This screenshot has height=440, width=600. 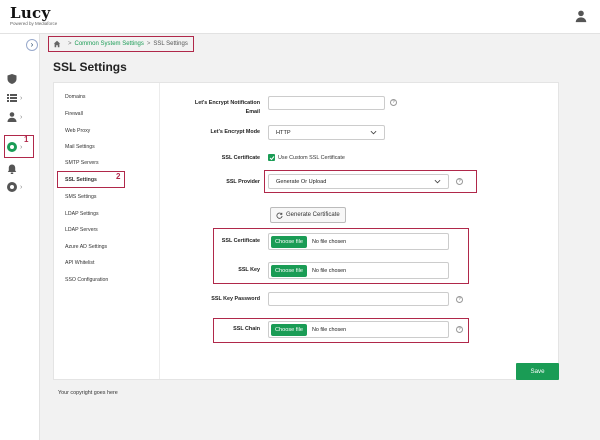 What do you see at coordinates (30, 13) in the screenshot?
I see `app-logo: Lucy` at bounding box center [30, 13].